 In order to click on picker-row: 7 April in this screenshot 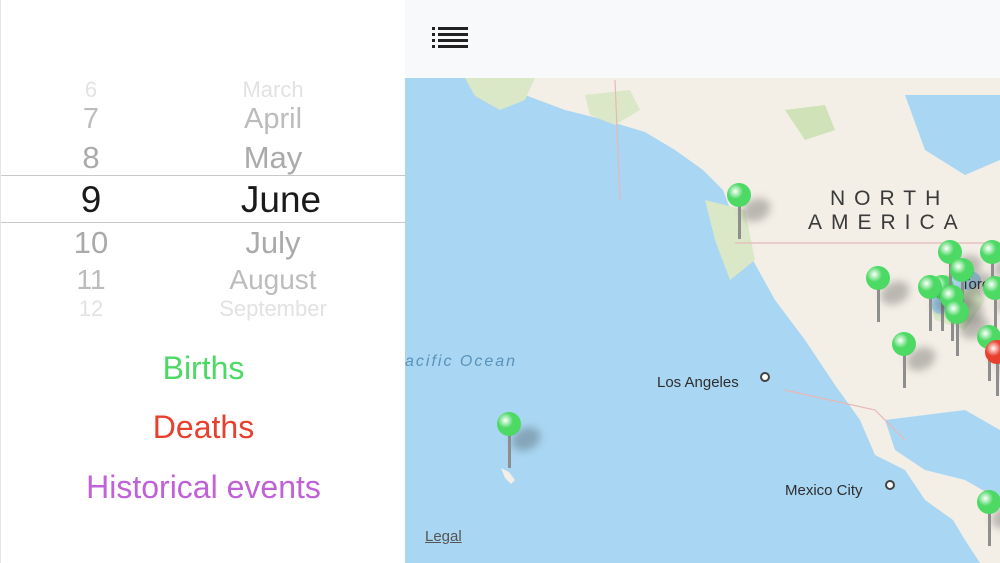, I will do `click(203, 119)`.